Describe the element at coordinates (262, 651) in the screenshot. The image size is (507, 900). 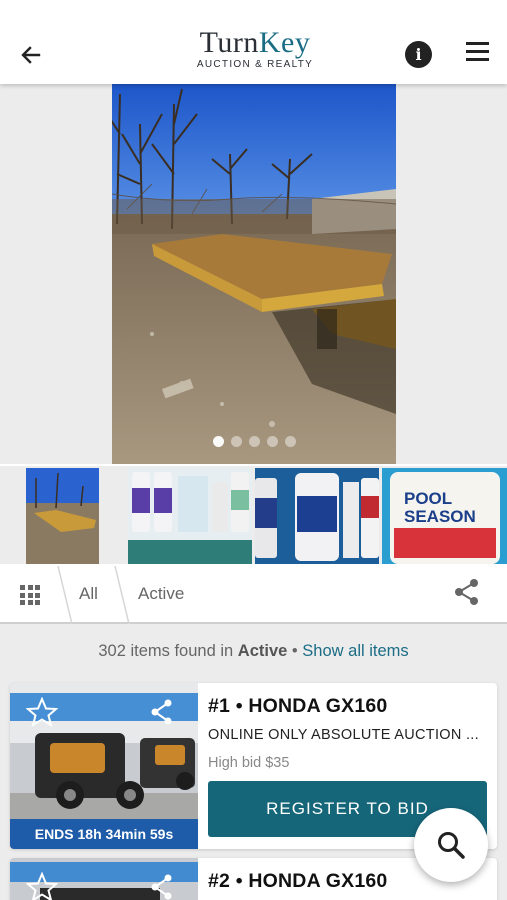
I see `results-status: Active` at that location.